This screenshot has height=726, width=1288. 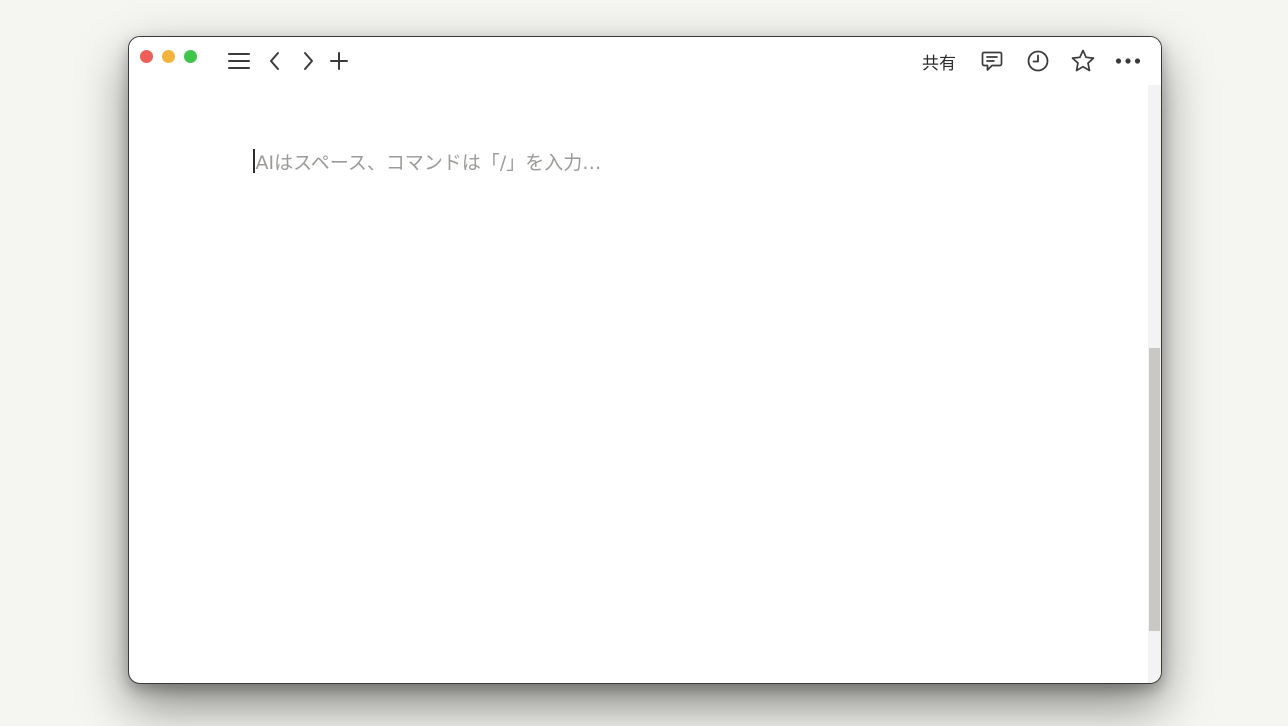 I want to click on chevron-left-icon, so click(x=274, y=61).